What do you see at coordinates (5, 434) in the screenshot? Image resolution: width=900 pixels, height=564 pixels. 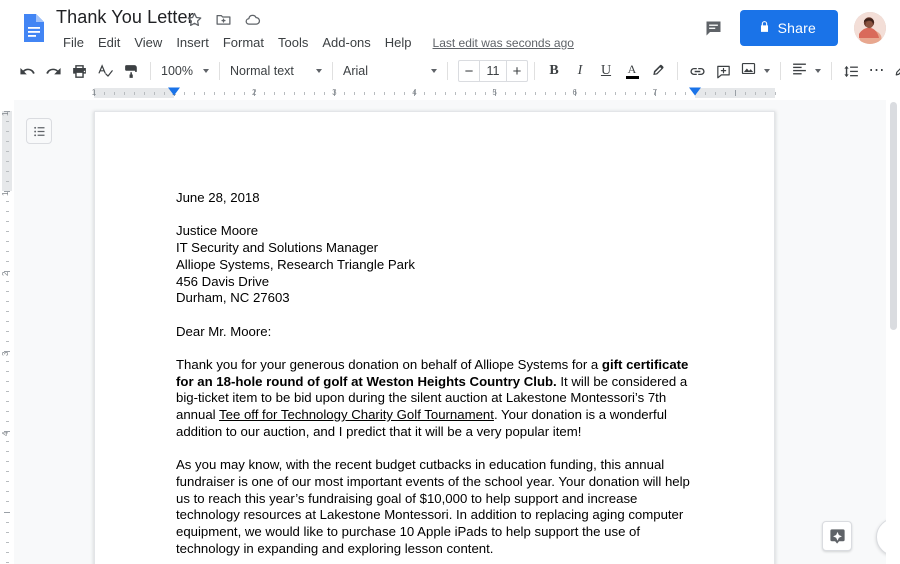 I see `ruler-number: 4` at bounding box center [5, 434].